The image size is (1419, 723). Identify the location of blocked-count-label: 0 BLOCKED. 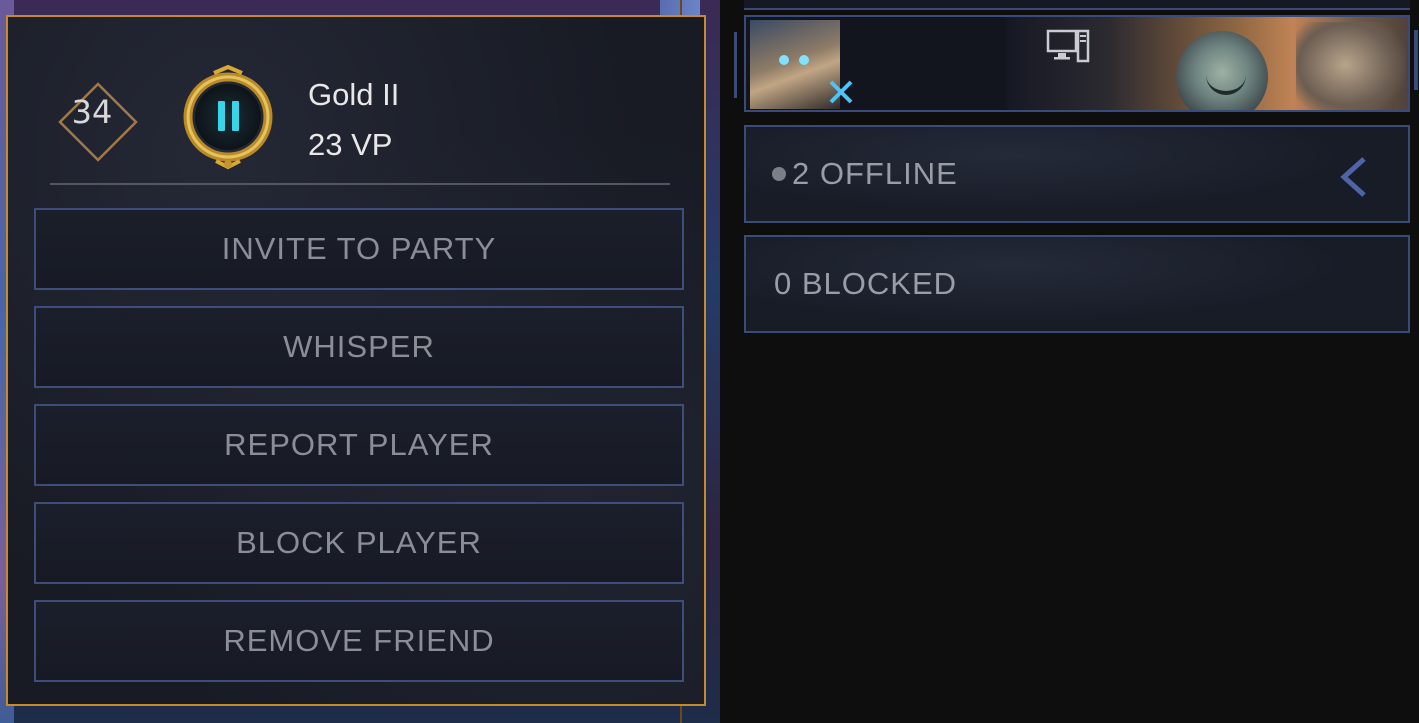
(866, 283).